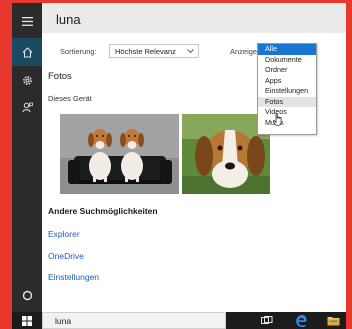  What do you see at coordinates (287, 123) in the screenshot?
I see `dropdown-option-music: Musik` at bounding box center [287, 123].